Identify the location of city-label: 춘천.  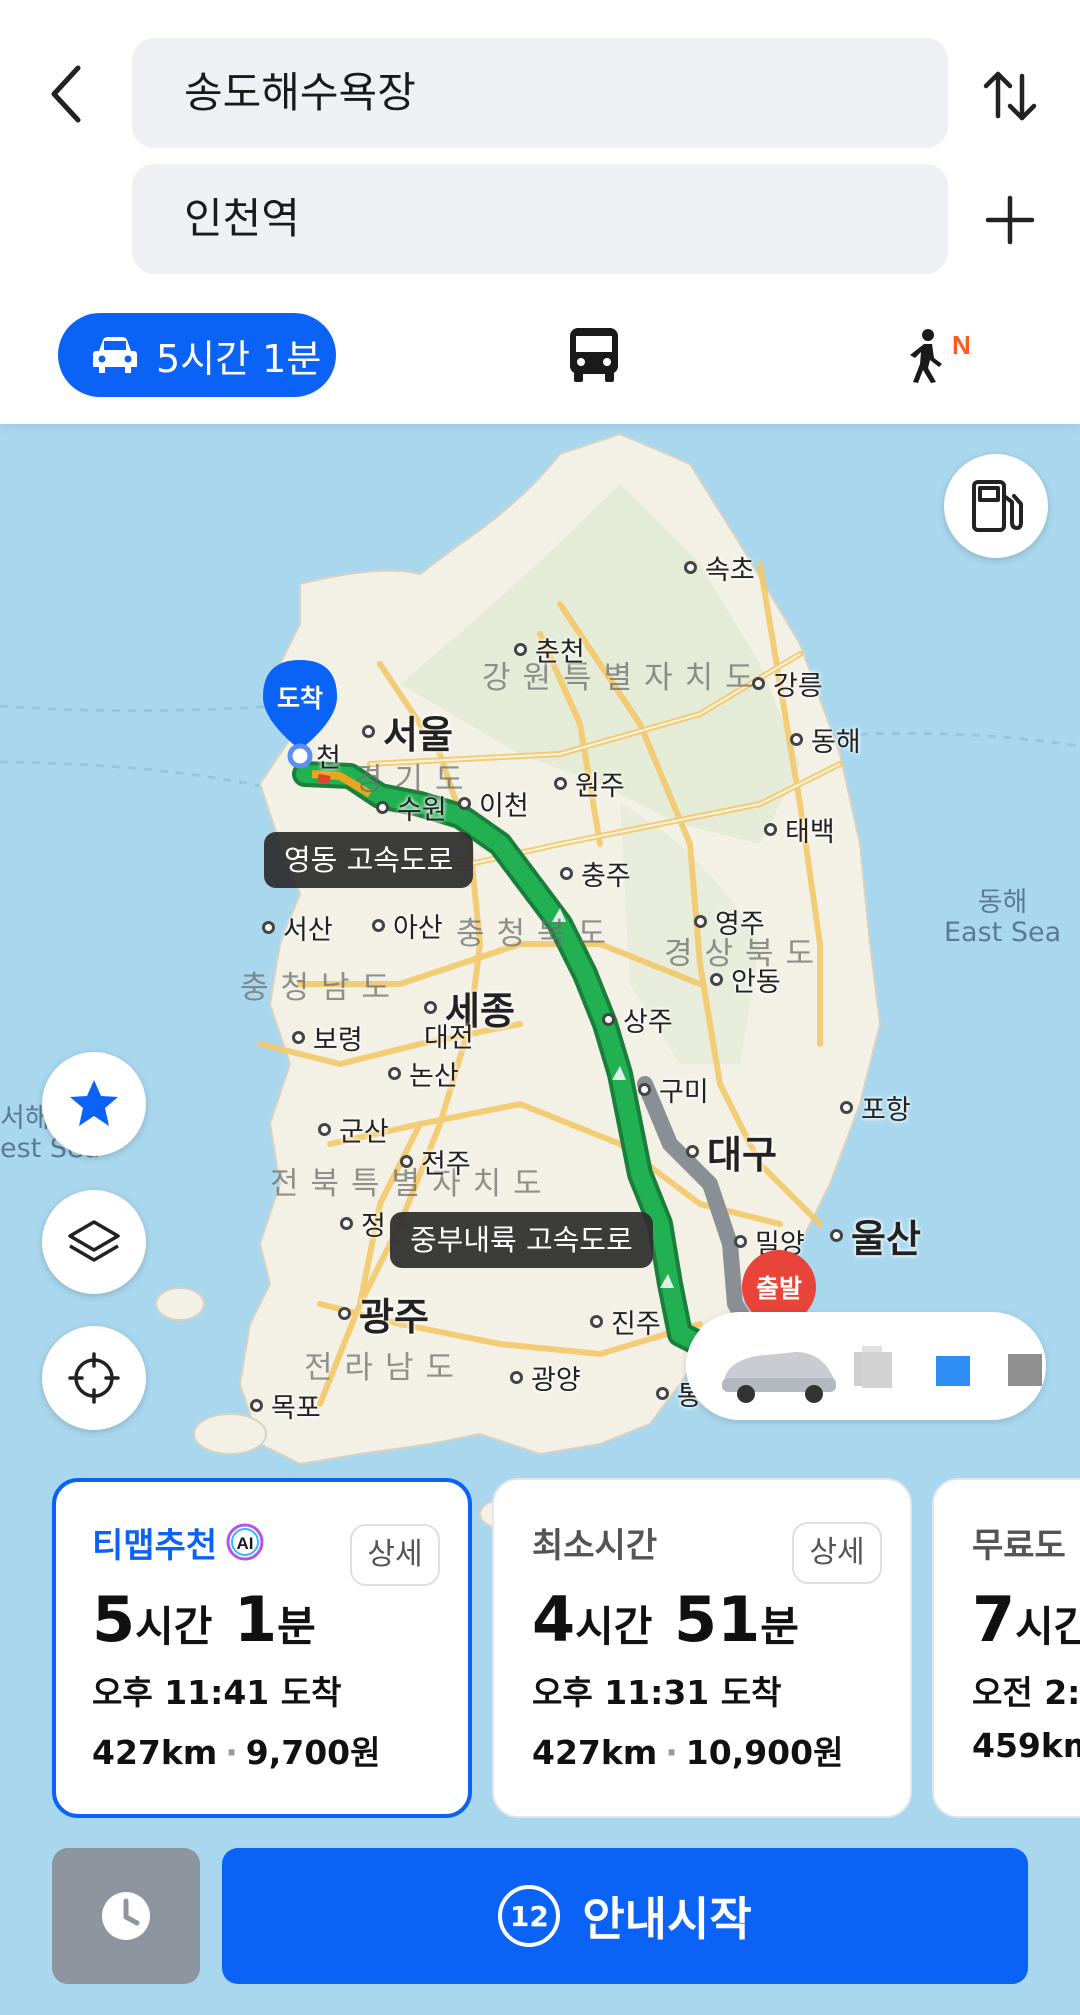
(549, 649).